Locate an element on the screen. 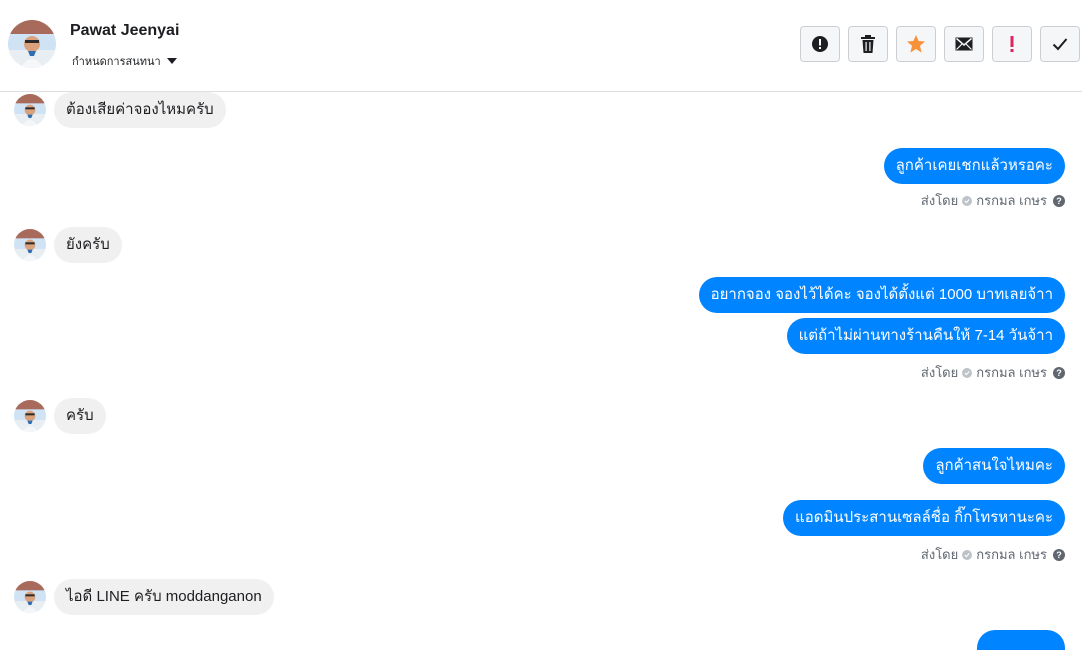 The image size is (1082, 650). message-bubble-outgoing: แอดมินประสานเซลล์ชื่อ กิ๊กโทรหานะคะ is located at coordinates (924, 518).